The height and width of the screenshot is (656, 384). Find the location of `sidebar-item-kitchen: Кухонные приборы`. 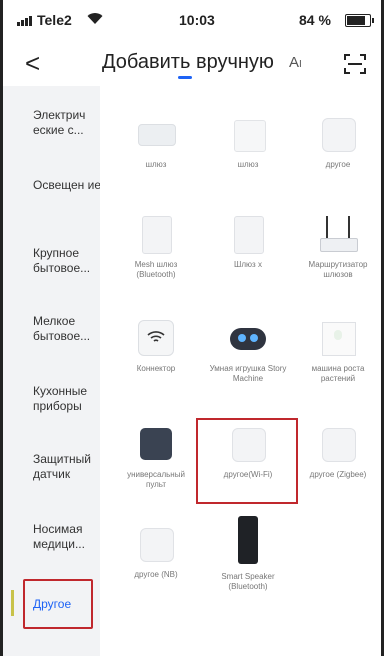

sidebar-item-kitchen: Кухонные приборы is located at coordinates (68, 399).